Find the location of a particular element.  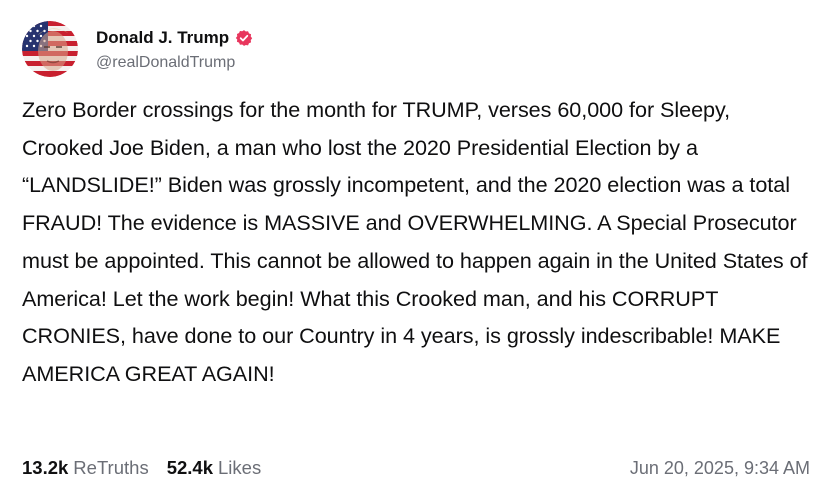

author-avatar is located at coordinates (50, 49).